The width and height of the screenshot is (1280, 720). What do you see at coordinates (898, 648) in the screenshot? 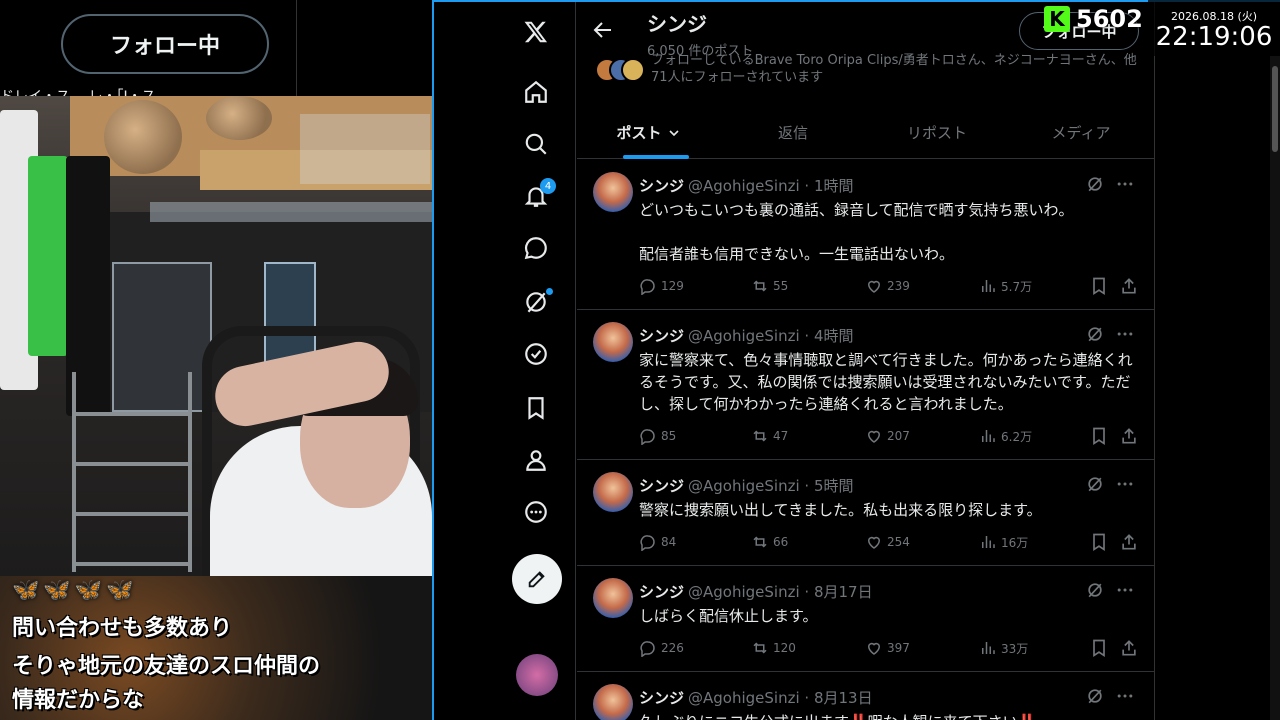
I see `like-count: 397` at bounding box center [898, 648].